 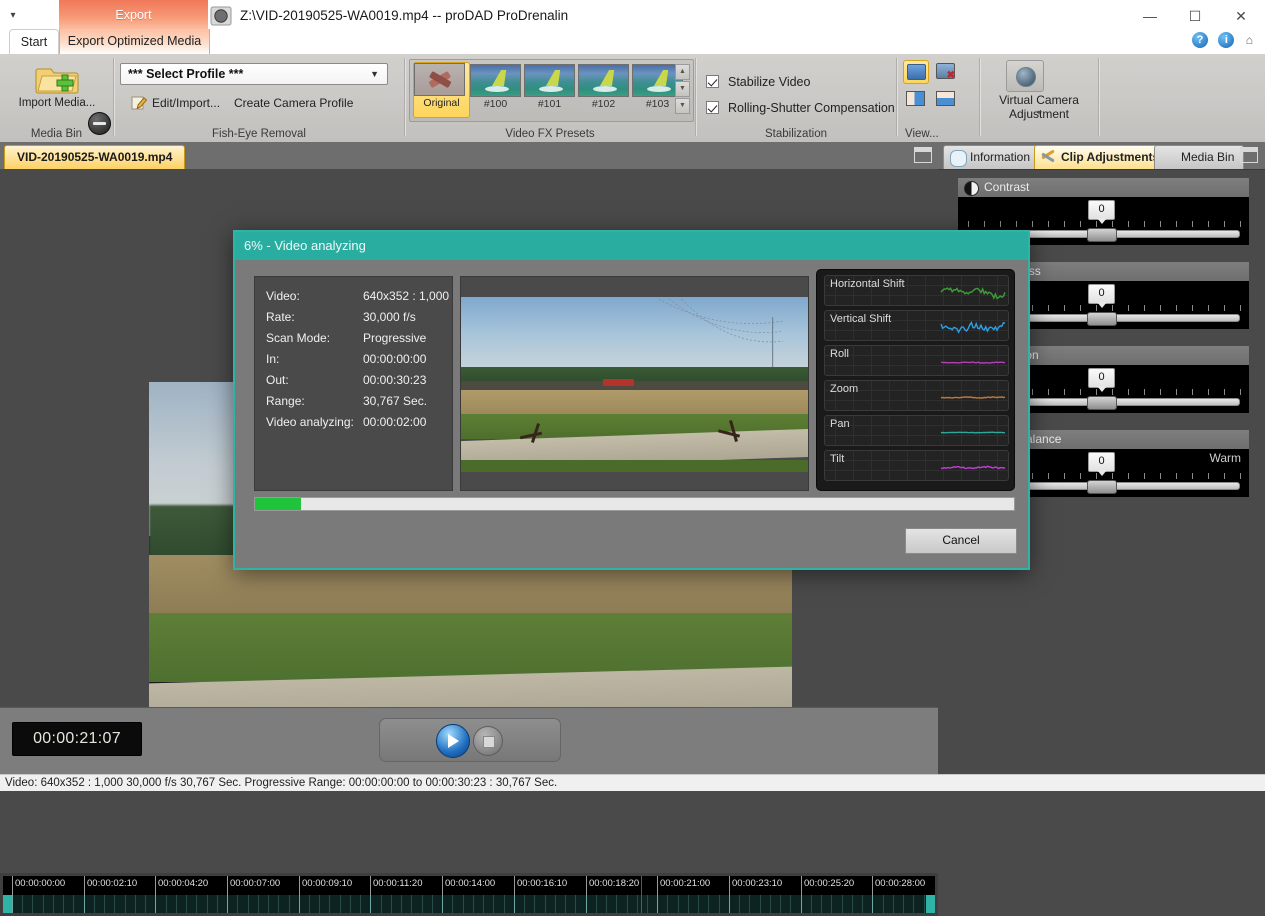 I want to click on play-icon, so click(x=453, y=741).